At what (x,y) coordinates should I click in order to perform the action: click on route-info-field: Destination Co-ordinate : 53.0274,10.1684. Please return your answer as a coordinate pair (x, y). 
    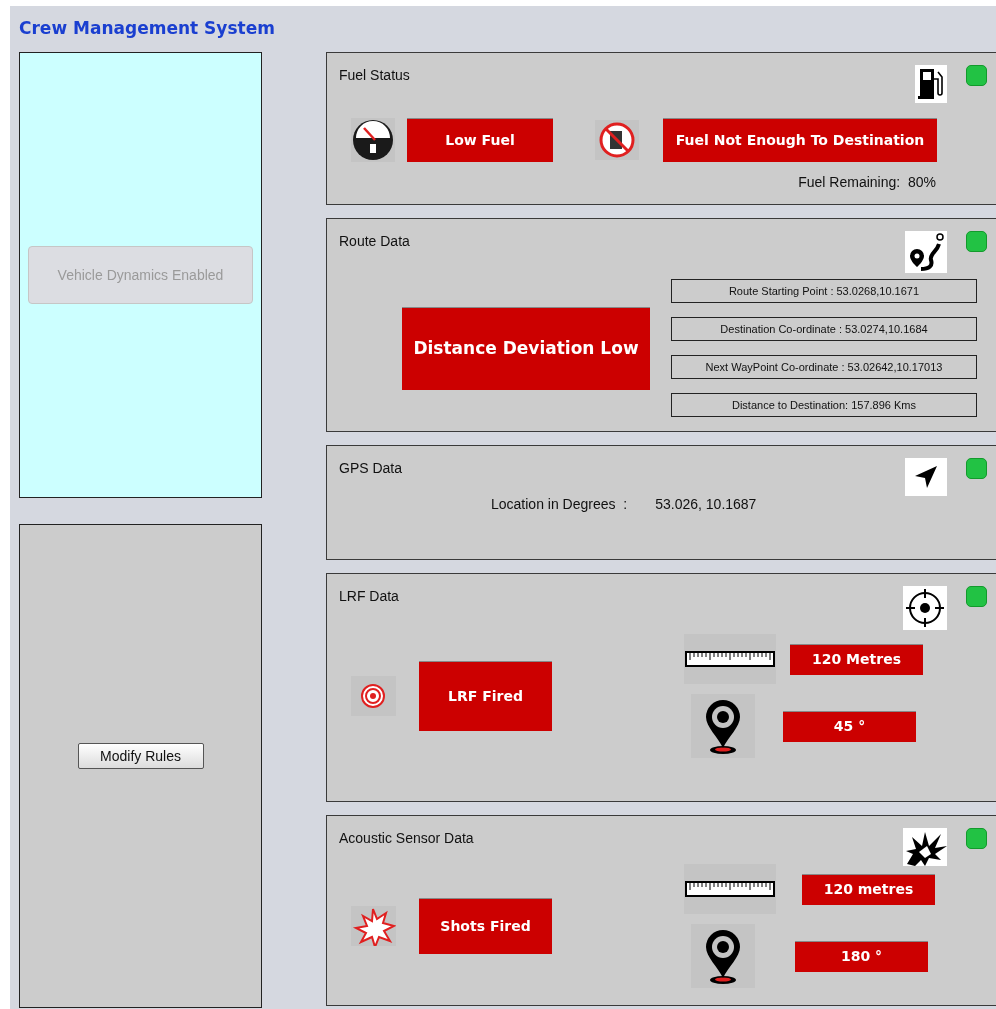
    Looking at the image, I should click on (824, 329).